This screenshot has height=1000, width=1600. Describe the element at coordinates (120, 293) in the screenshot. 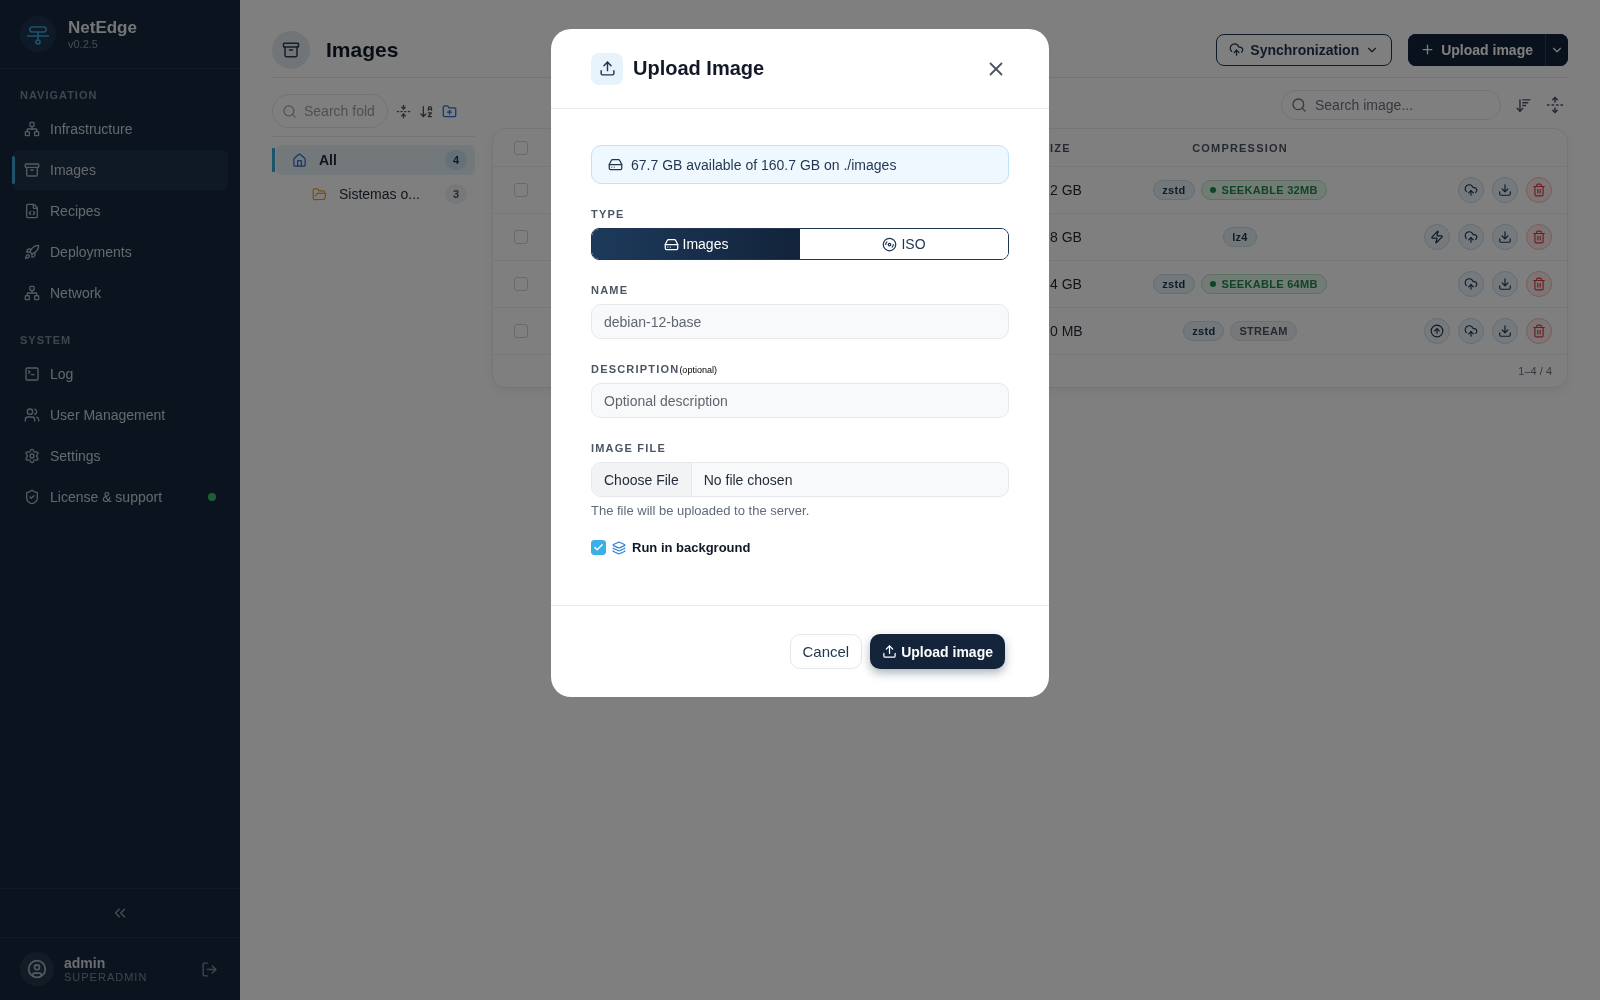

I see `nav-item: Network` at that location.